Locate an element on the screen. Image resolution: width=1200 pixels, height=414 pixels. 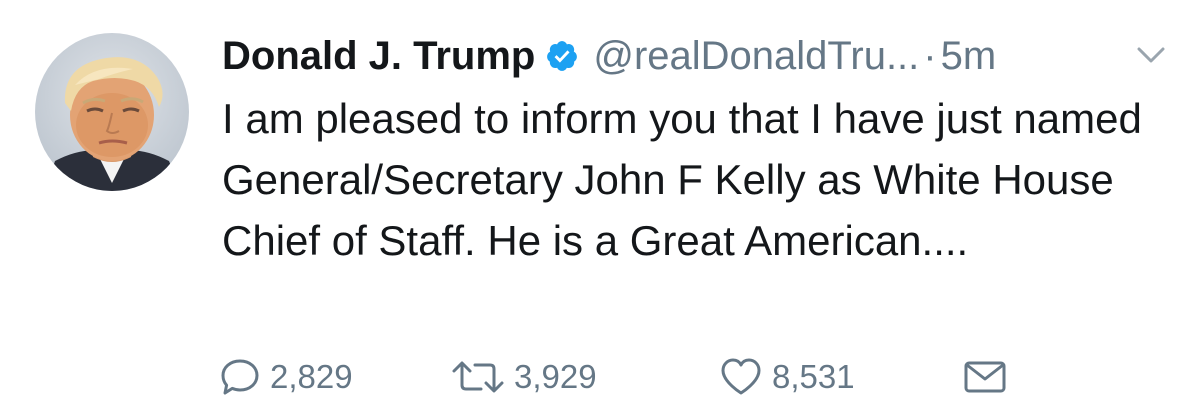
verified-badge-icon is located at coordinates (562, 56).